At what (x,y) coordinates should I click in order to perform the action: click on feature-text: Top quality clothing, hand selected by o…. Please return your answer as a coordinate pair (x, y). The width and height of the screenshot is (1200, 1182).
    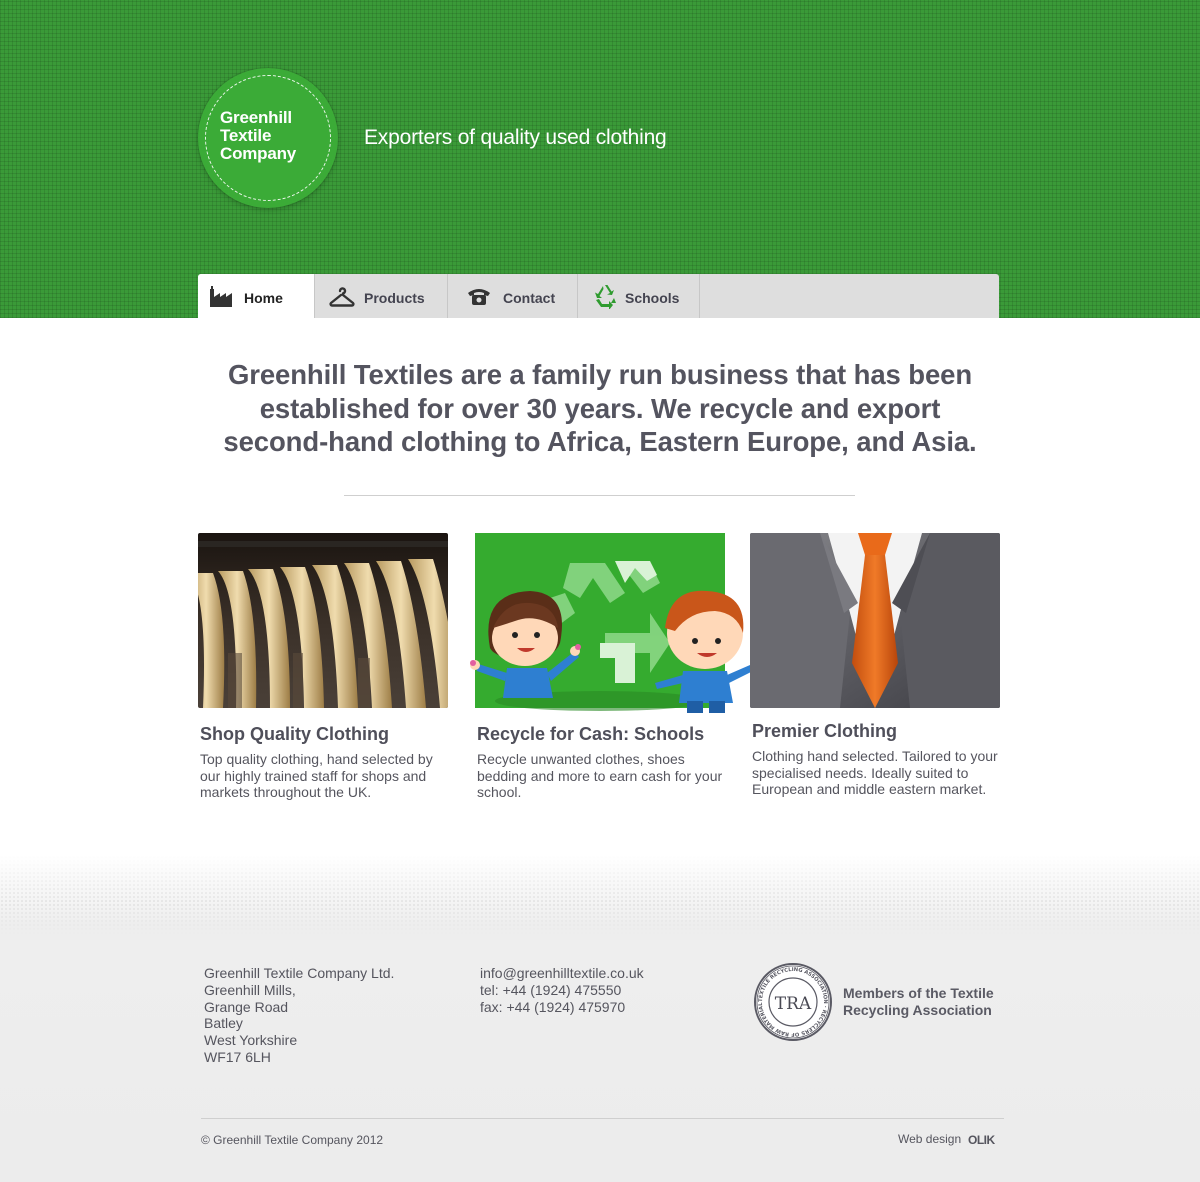
    Looking at the image, I should click on (316, 776).